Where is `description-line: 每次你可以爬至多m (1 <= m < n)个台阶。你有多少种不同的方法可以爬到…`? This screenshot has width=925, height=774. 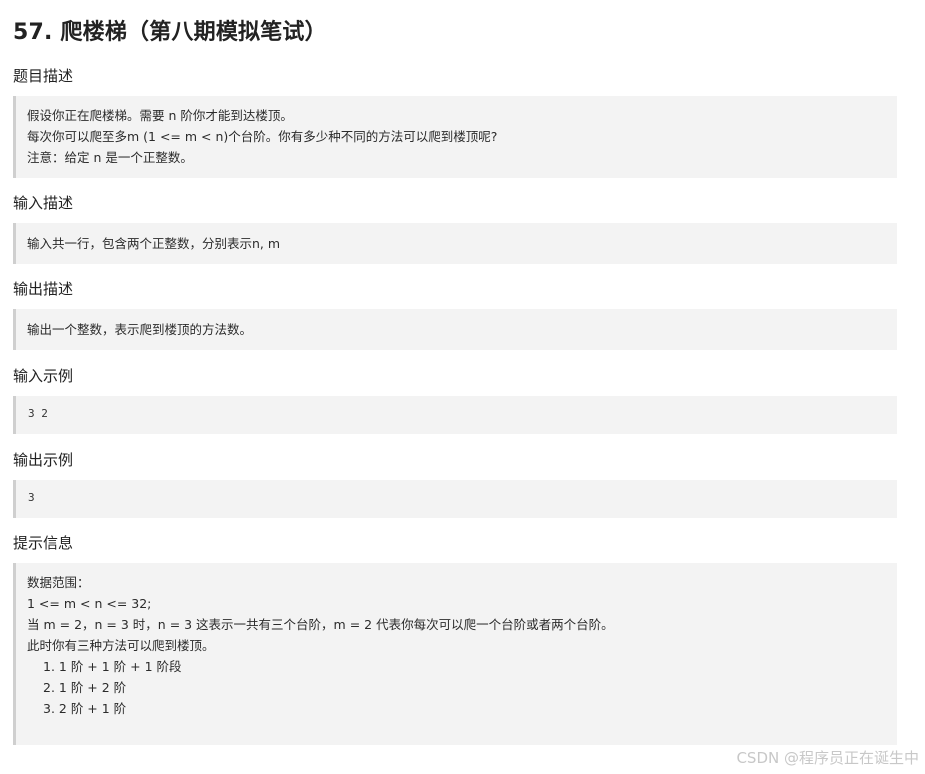 description-line: 每次你可以爬至多m (1 <= m < n)个台阶。你有多少种不同的方法可以爬到… is located at coordinates (262, 136).